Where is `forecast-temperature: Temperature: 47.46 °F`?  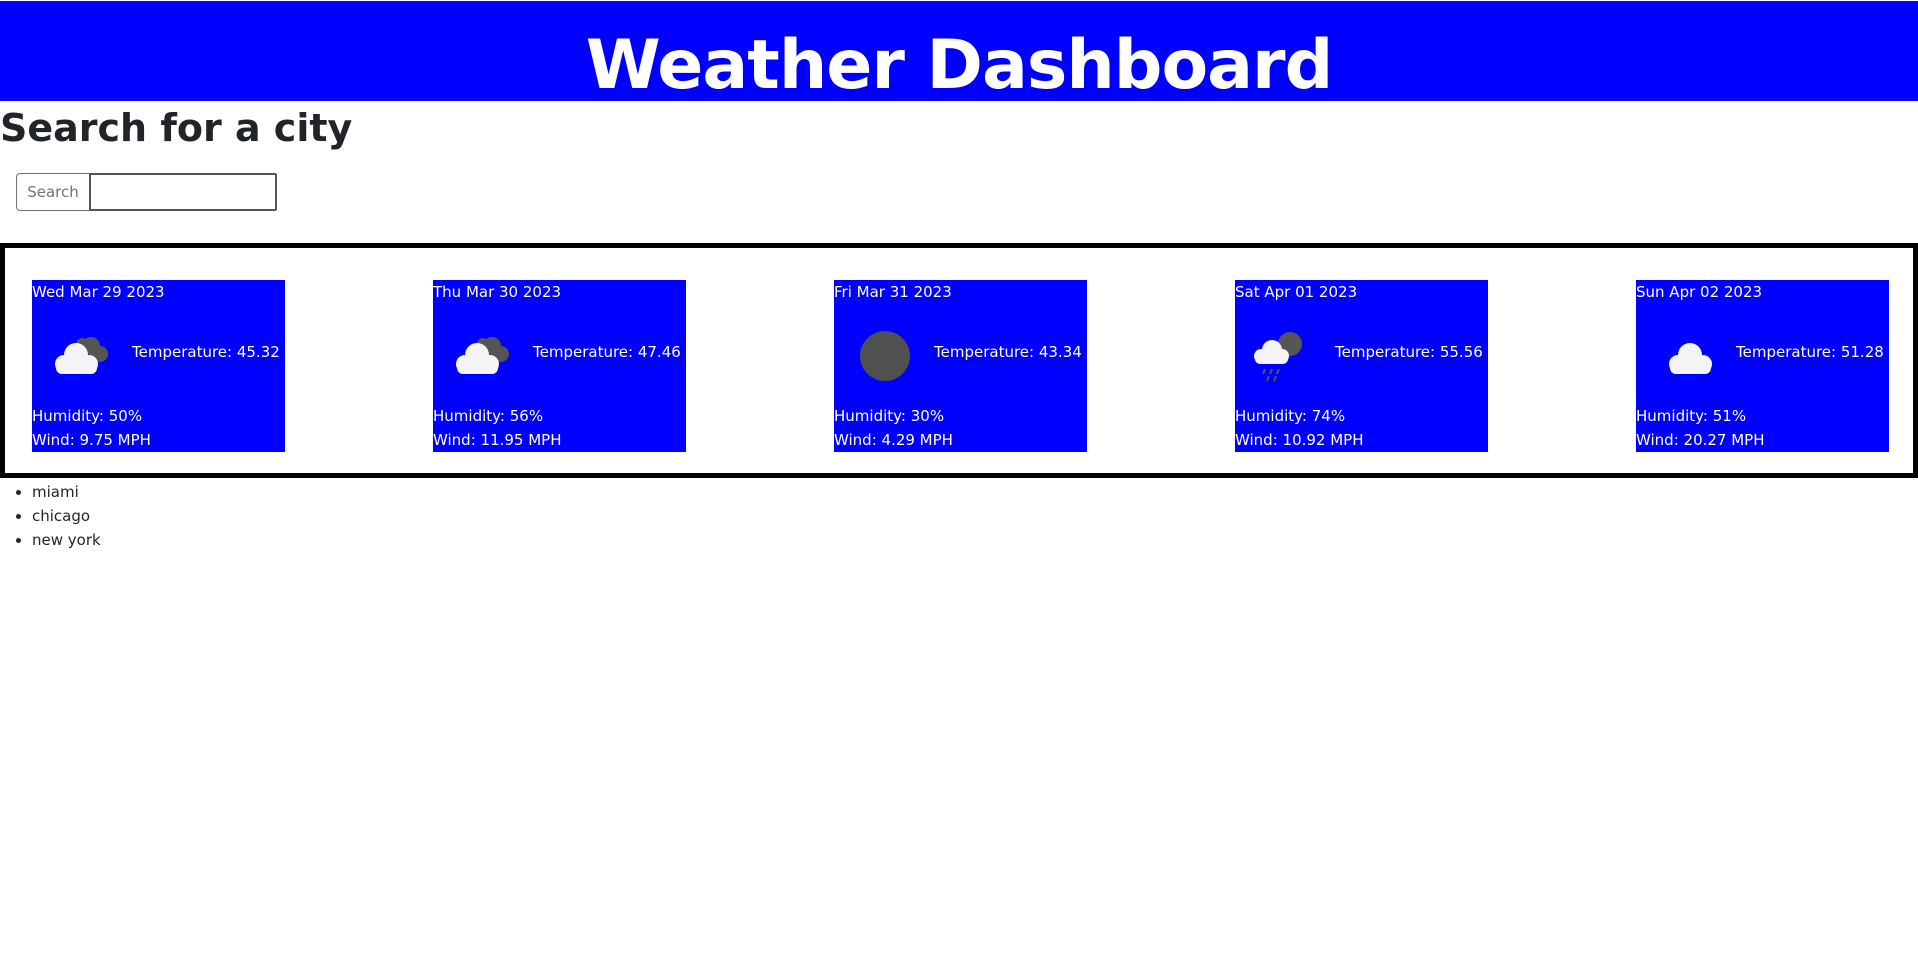 forecast-temperature: Temperature: 47.46 °F is located at coordinates (609, 352).